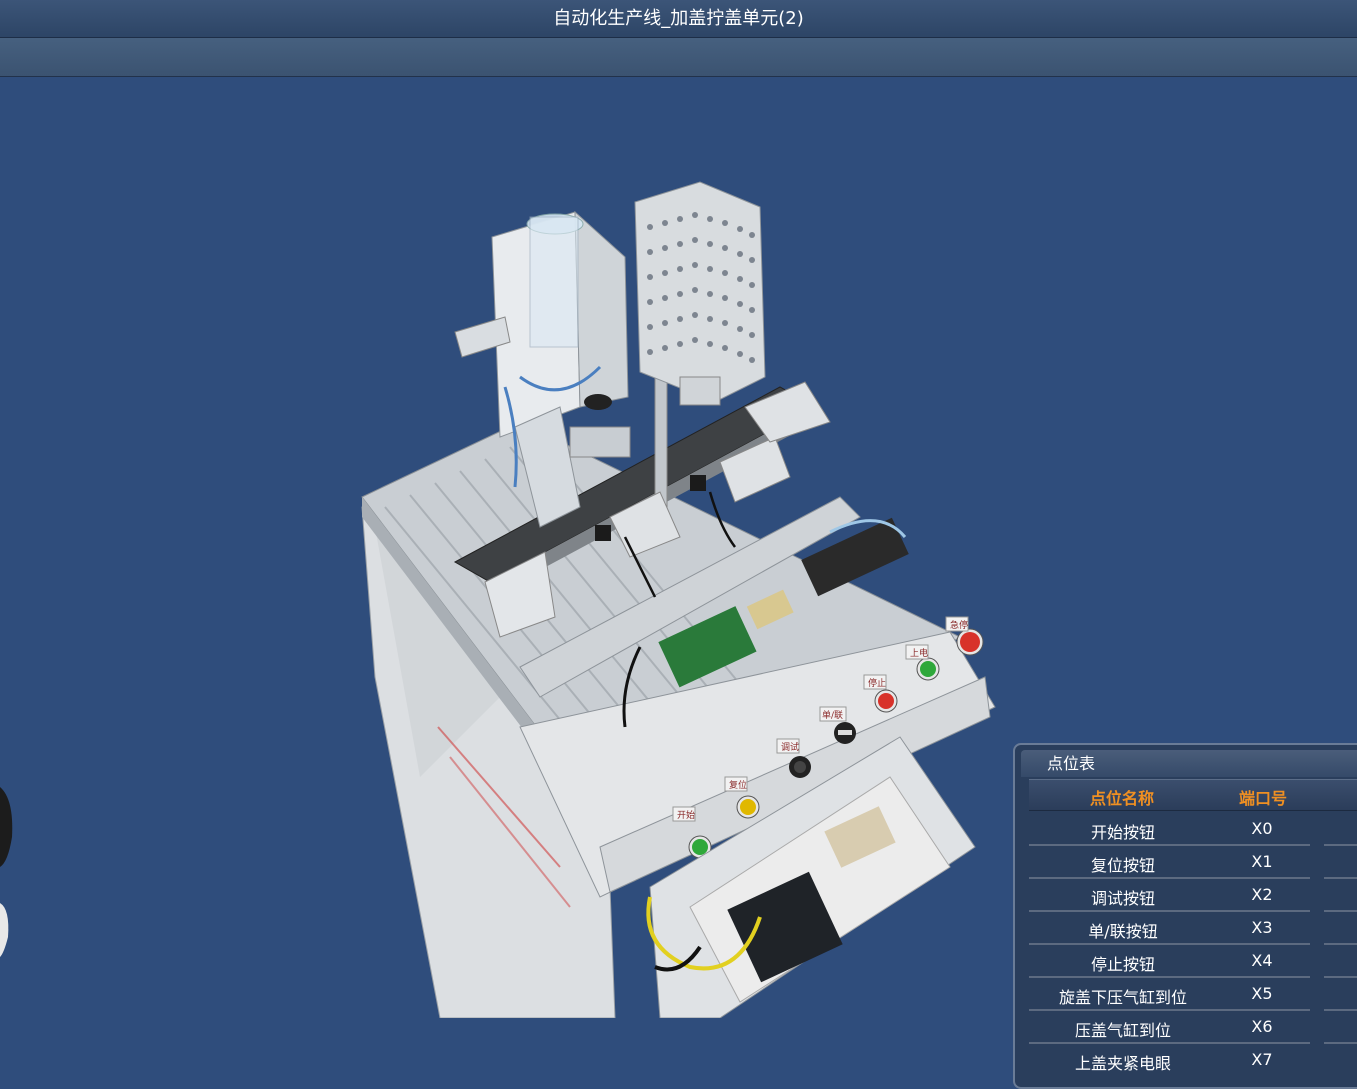 The image size is (1357, 1089). I want to click on table-row: 停止按钮 X4, so click(1193, 961).